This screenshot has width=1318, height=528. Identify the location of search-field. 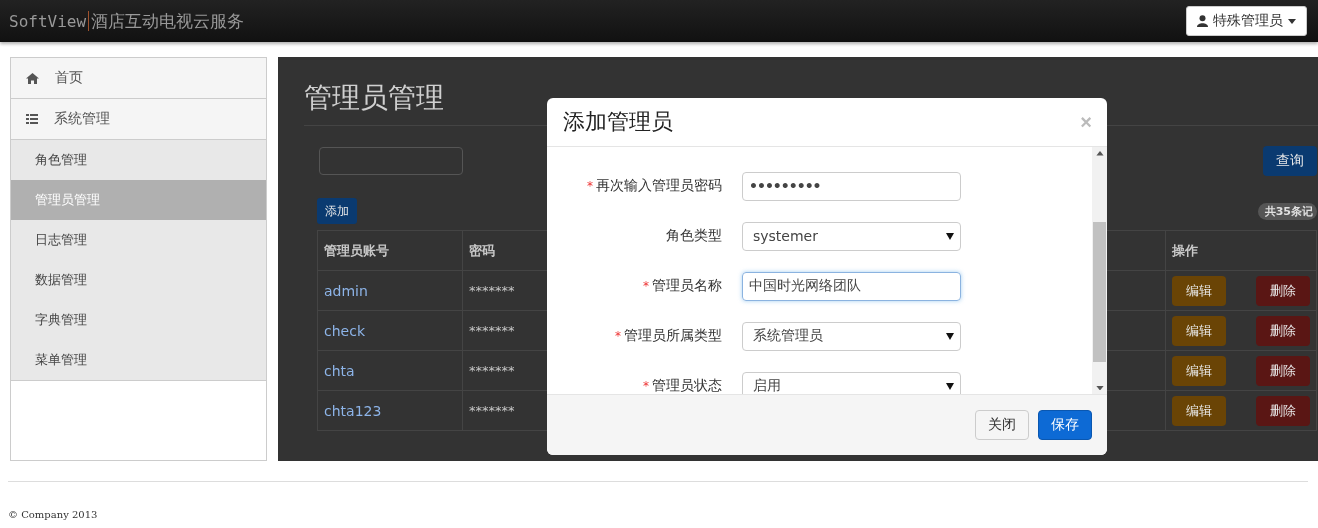
(391, 161).